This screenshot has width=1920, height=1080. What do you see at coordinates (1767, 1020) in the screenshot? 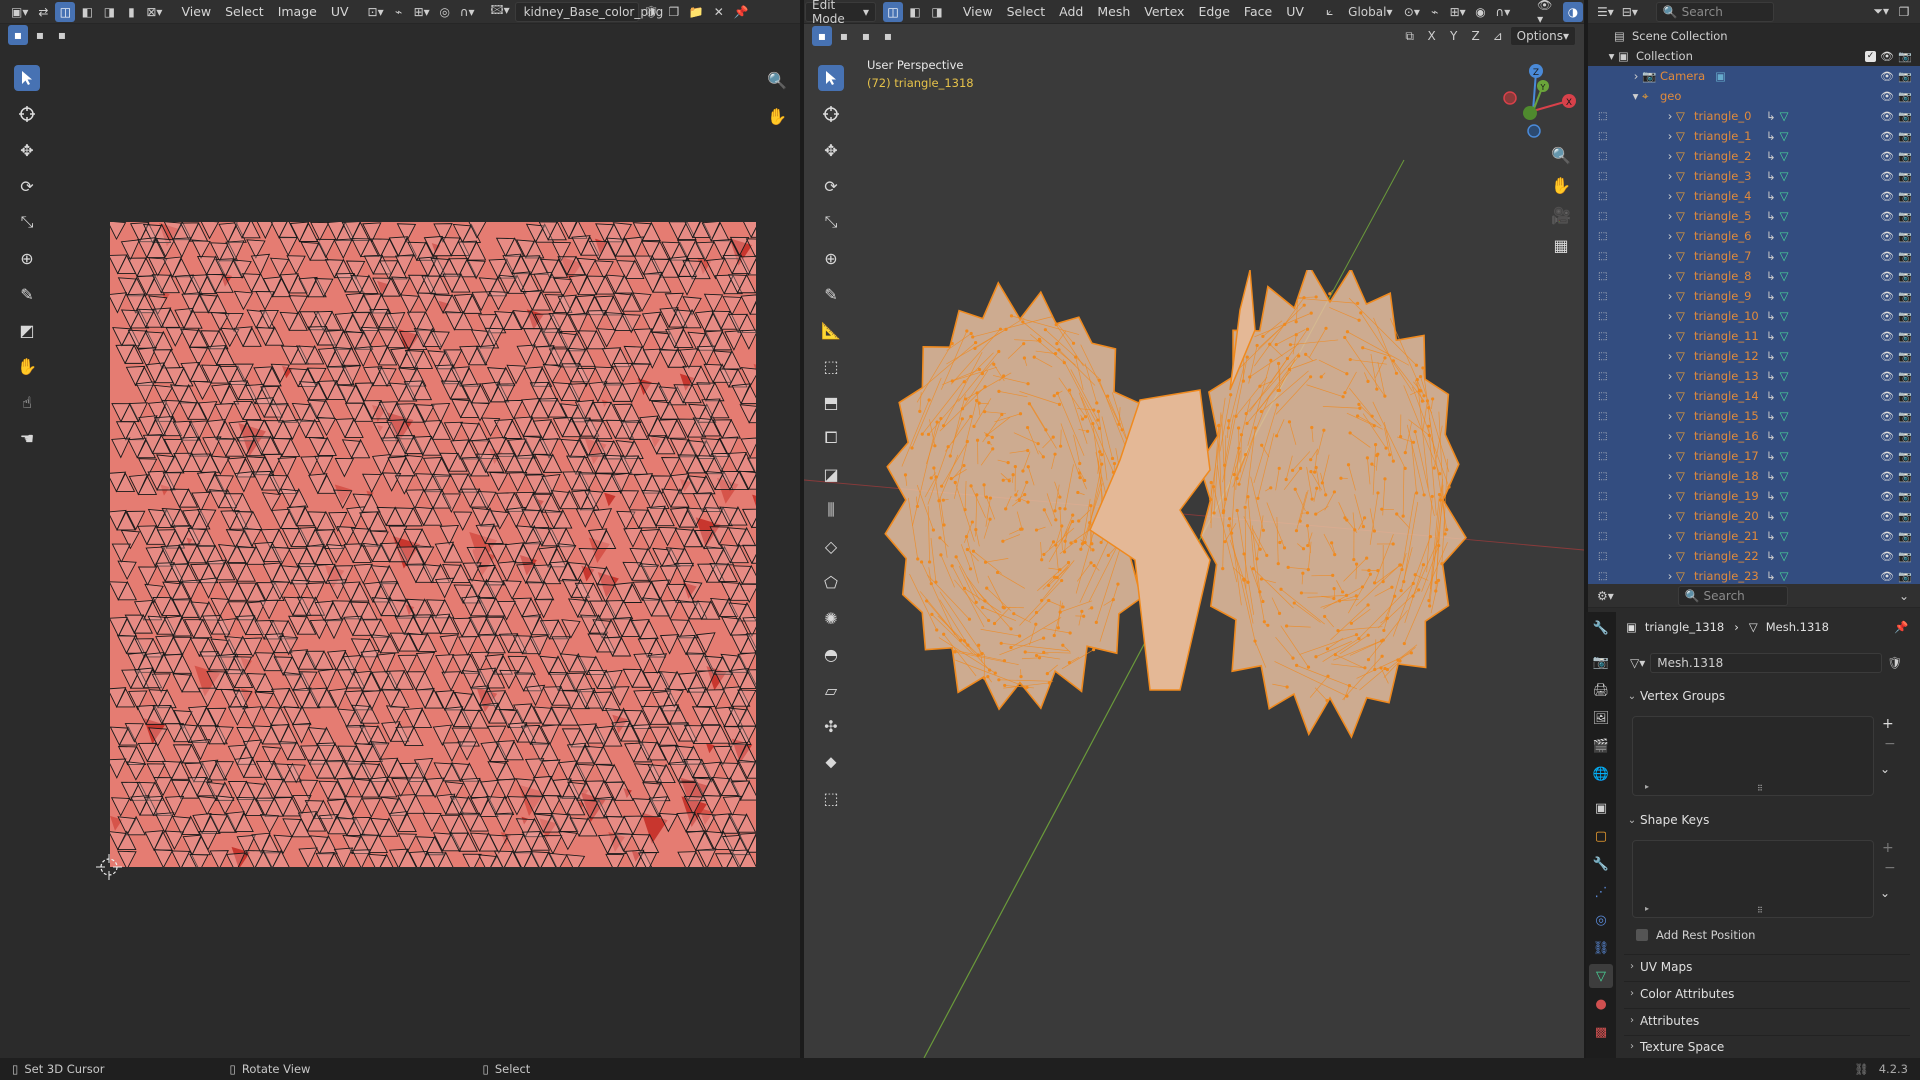
I see `attributes-header: › Attributes` at bounding box center [1767, 1020].